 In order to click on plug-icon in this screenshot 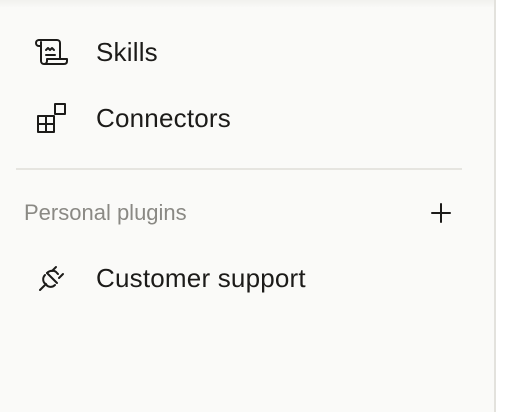, I will do `click(52, 278)`.